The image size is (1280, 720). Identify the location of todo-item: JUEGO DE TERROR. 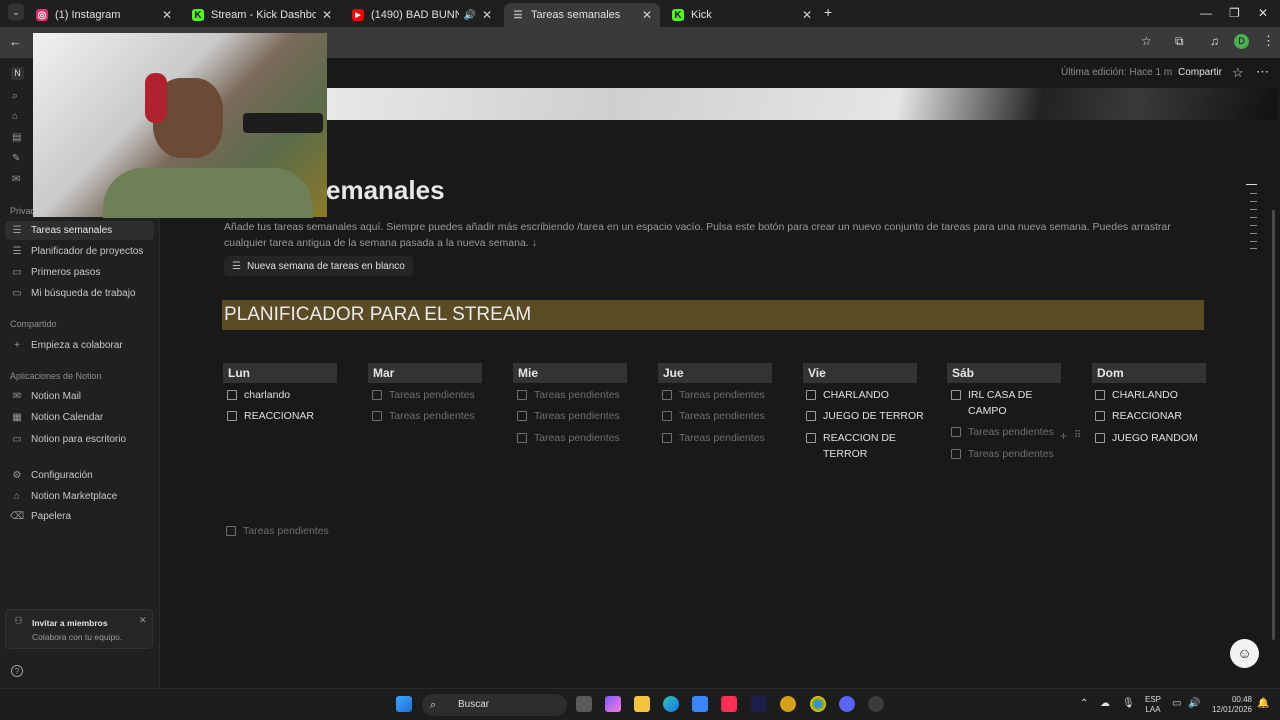
(865, 416).